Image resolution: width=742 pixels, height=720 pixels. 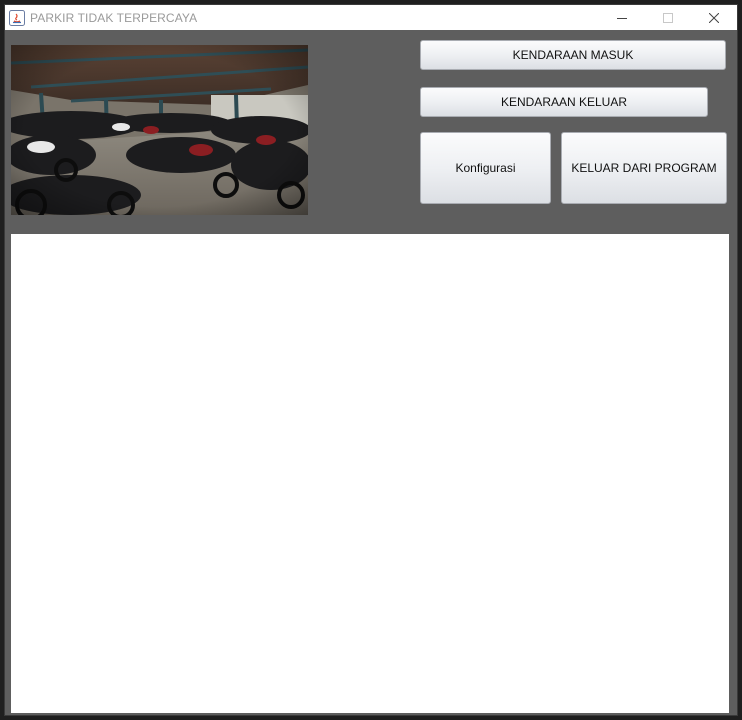 What do you see at coordinates (644, 168) in the screenshot?
I see `exit-program-button: KELUAR DARI PROGRAM` at bounding box center [644, 168].